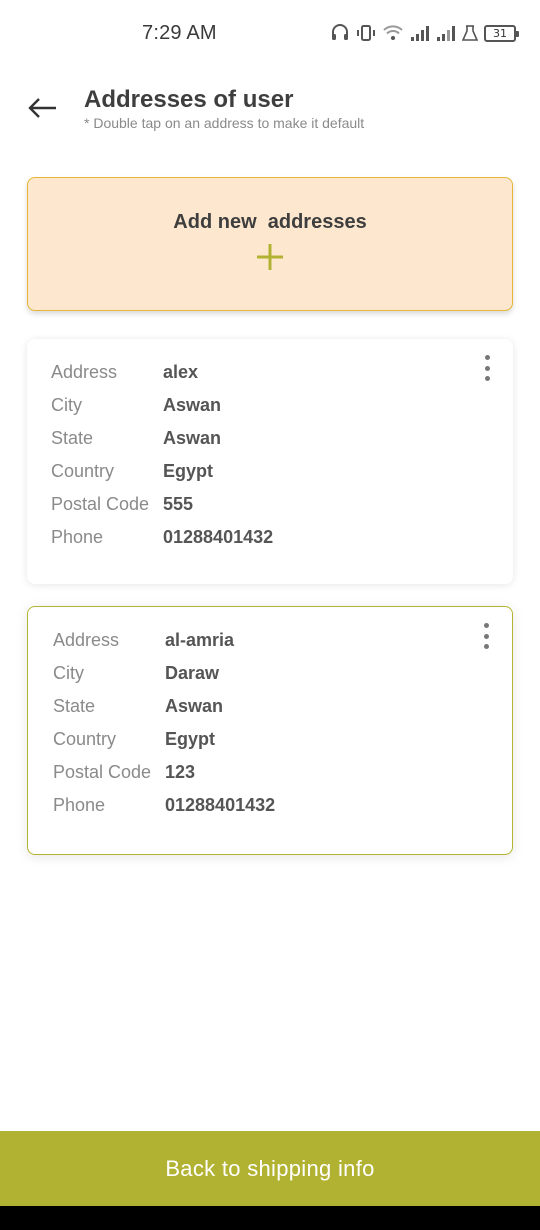  Describe the element at coordinates (270, 257) in the screenshot. I see `plus-icon` at that location.